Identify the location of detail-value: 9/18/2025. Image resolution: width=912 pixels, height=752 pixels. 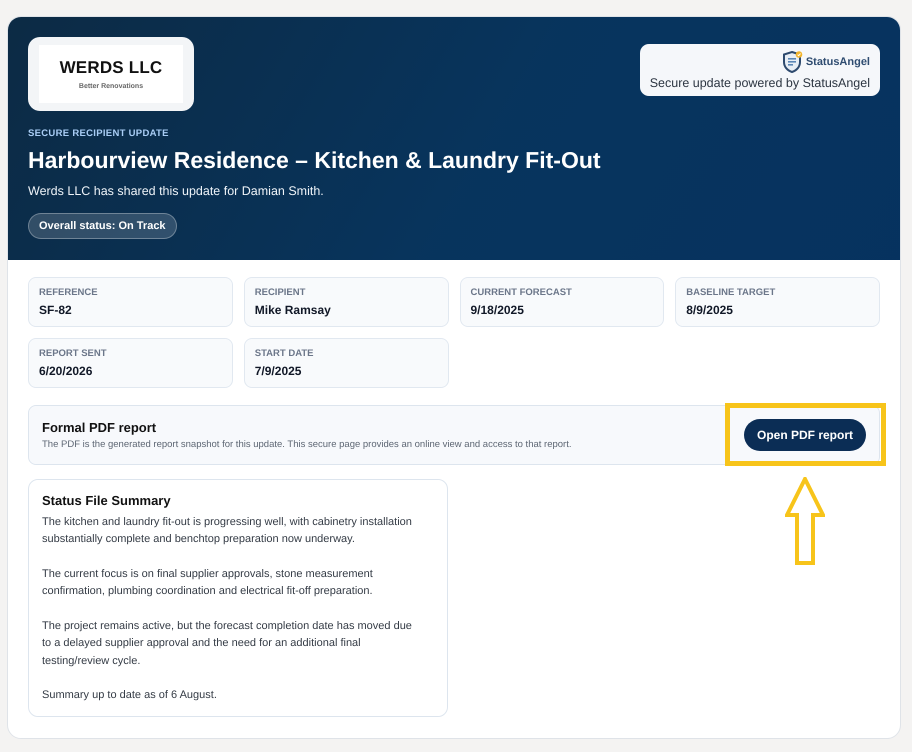
(497, 309).